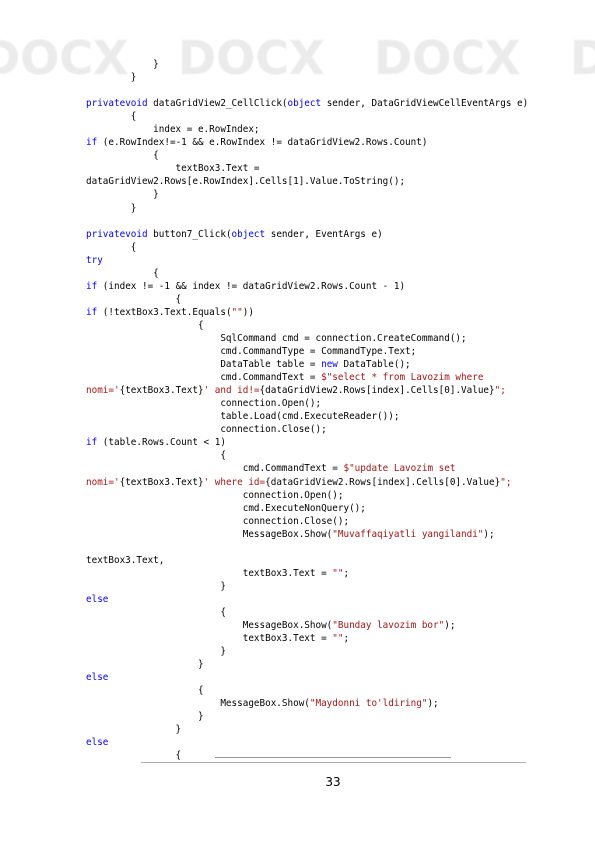  Describe the element at coordinates (234, 482) in the screenshot. I see `code-string: ' where id=` at that location.